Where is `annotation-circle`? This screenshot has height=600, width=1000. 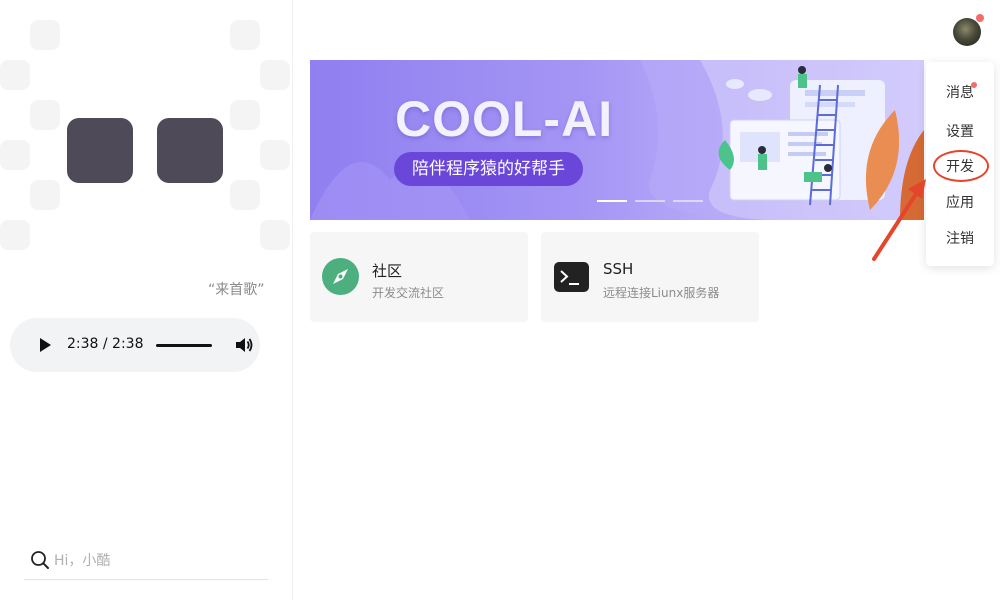 annotation-circle is located at coordinates (961, 166).